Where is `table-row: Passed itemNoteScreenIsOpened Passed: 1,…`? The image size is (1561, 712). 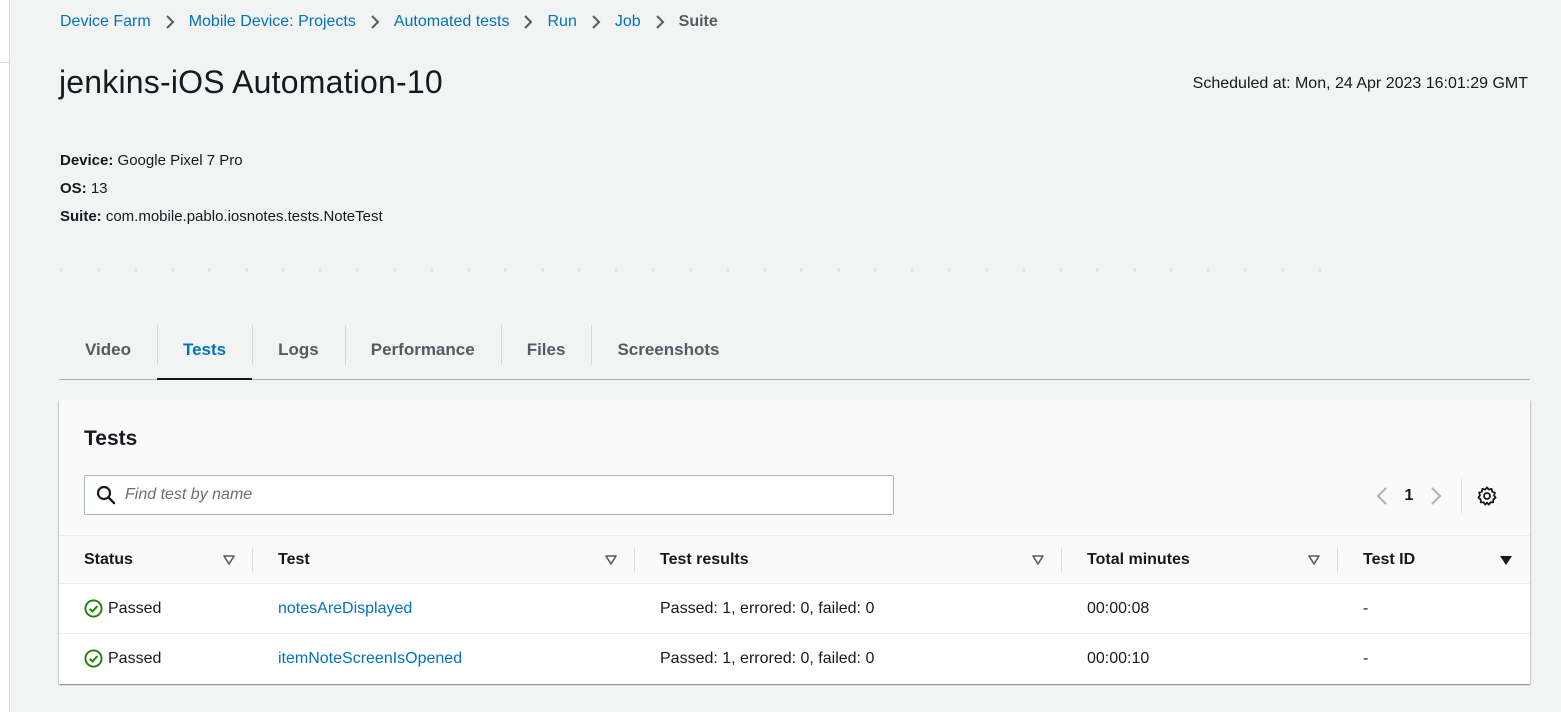 table-row: Passed itemNoteScreenIsOpened Passed: 1,… is located at coordinates (794, 659).